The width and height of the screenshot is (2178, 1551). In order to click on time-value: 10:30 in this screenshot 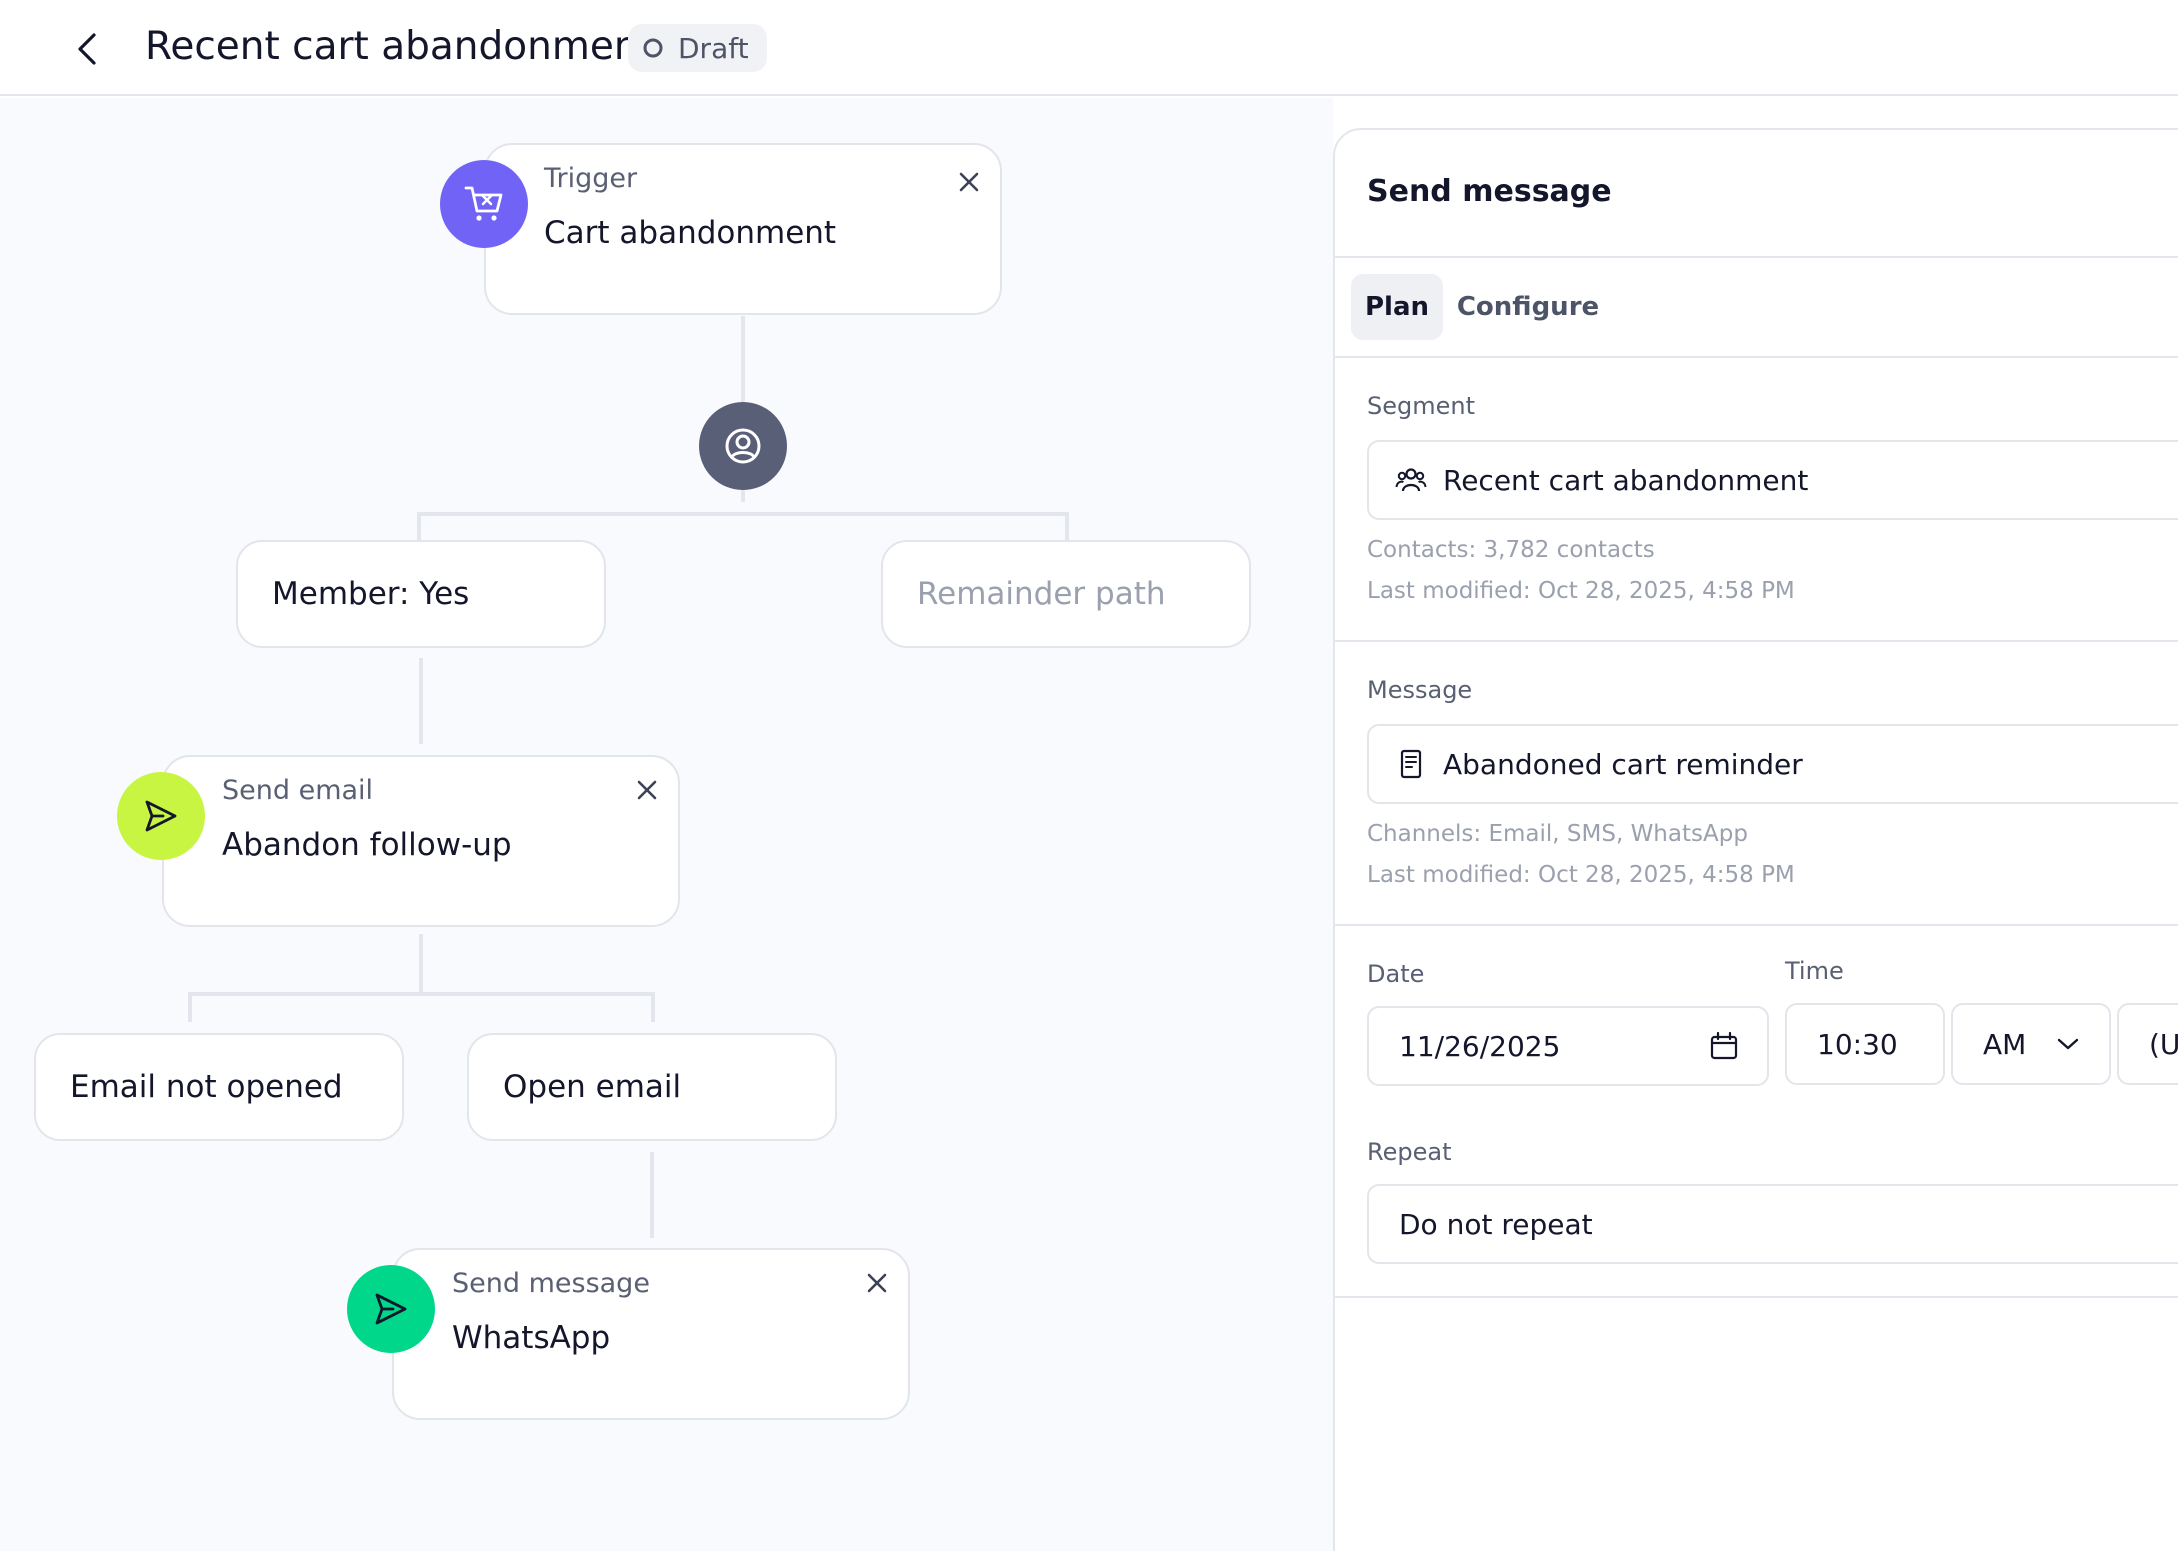, I will do `click(1857, 1044)`.